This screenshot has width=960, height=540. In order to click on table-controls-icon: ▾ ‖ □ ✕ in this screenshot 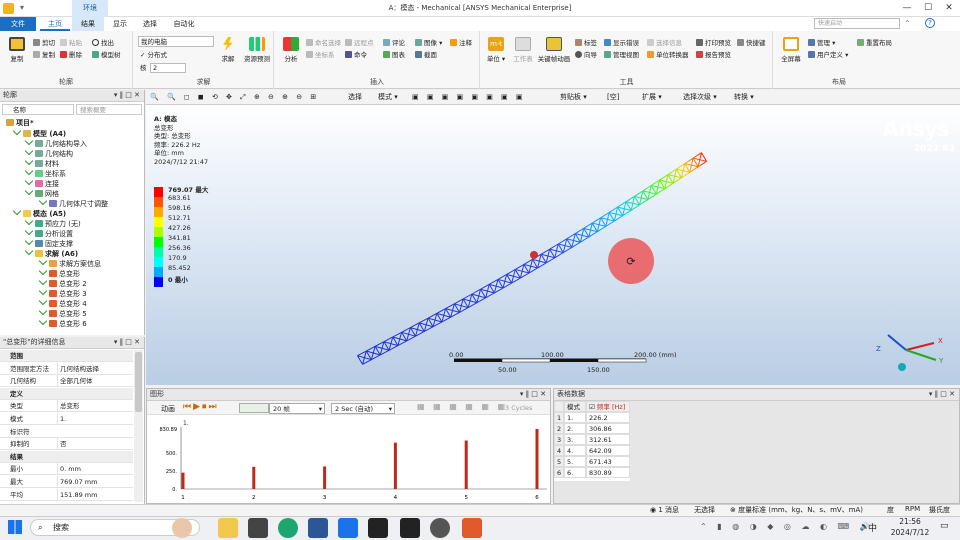, I will do `click(942, 394)`.